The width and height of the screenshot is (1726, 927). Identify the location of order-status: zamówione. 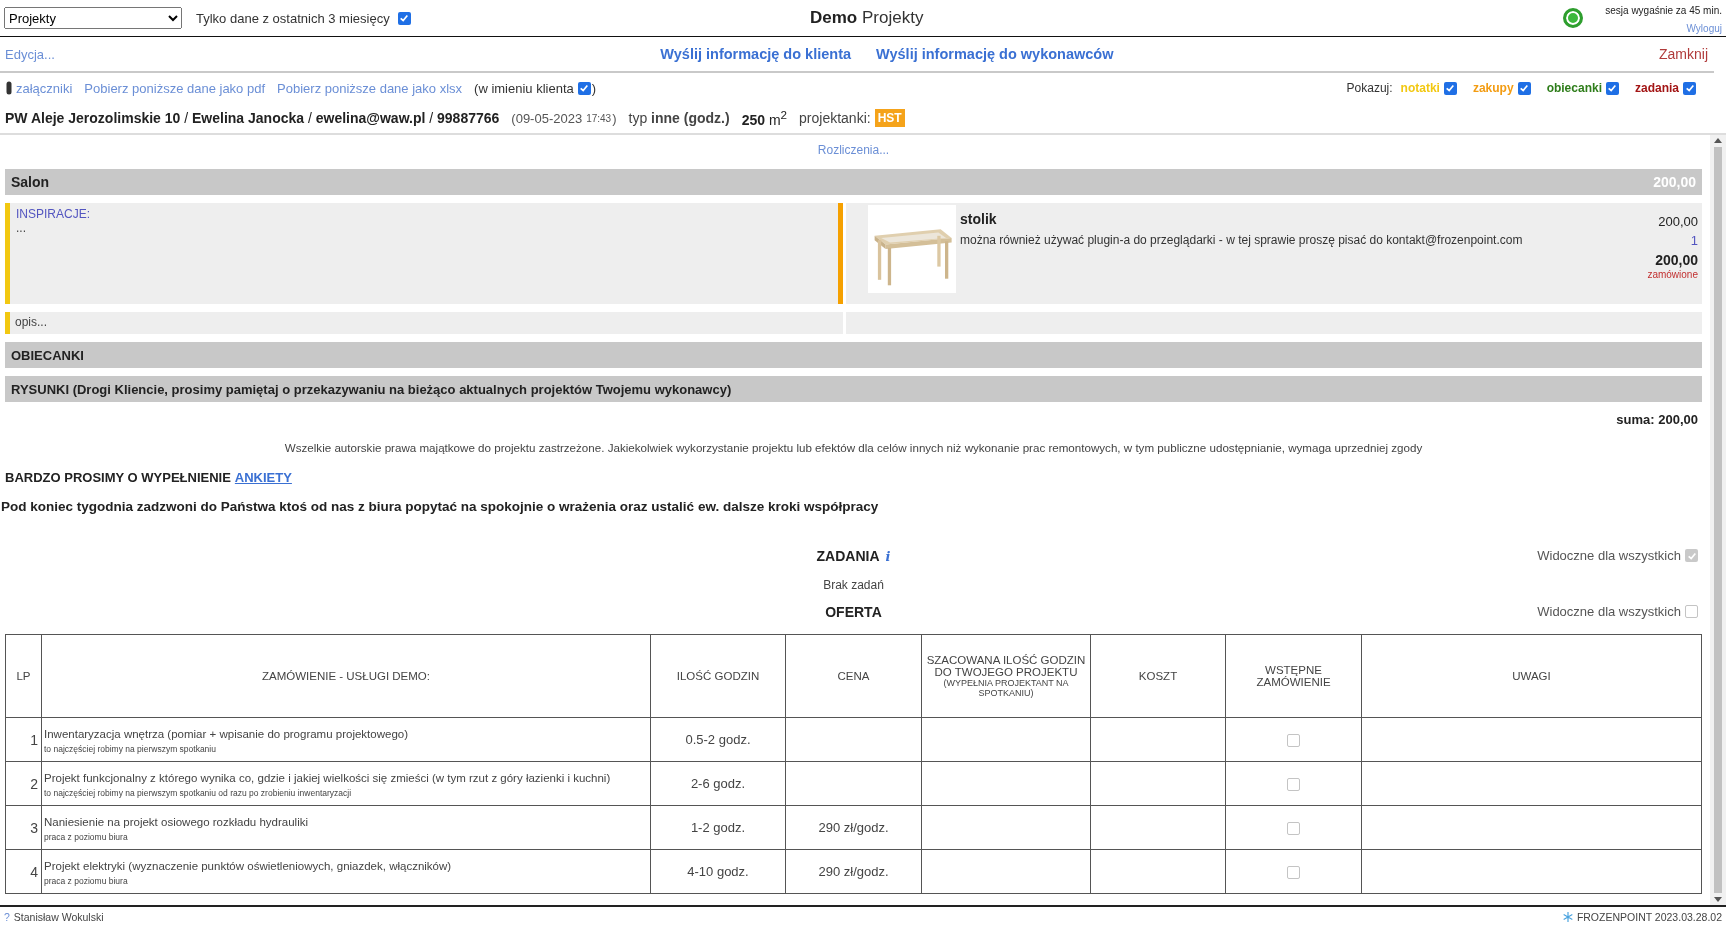
(1672, 274).